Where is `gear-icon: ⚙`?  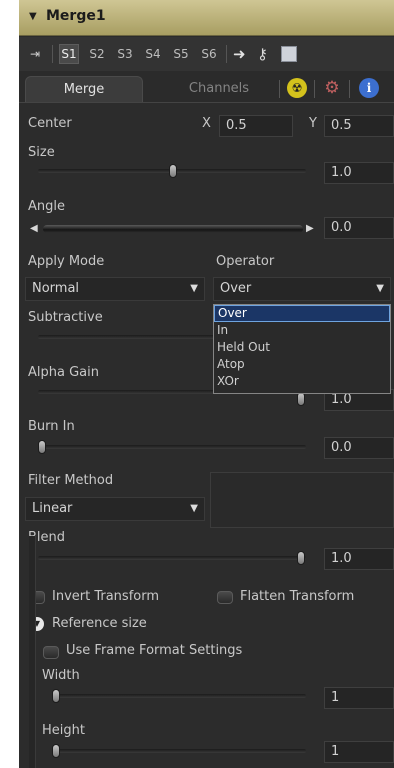
gear-icon: ⚙ is located at coordinates (332, 88).